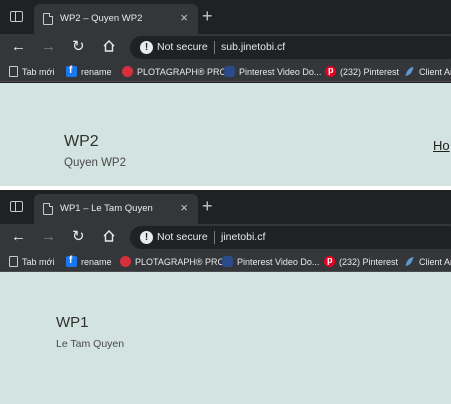 The width and height of the screenshot is (451, 404). What do you see at coordinates (225, 17) in the screenshot?
I see `tab-strip: WP2 – Quyen WP2 × +` at bounding box center [225, 17].